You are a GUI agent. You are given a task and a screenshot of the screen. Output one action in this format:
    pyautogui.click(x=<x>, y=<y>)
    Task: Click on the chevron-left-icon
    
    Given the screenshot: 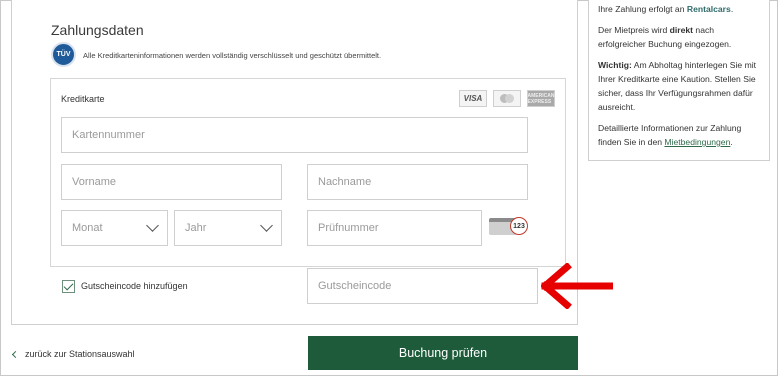 What is the action you would take?
    pyautogui.click(x=15, y=354)
    